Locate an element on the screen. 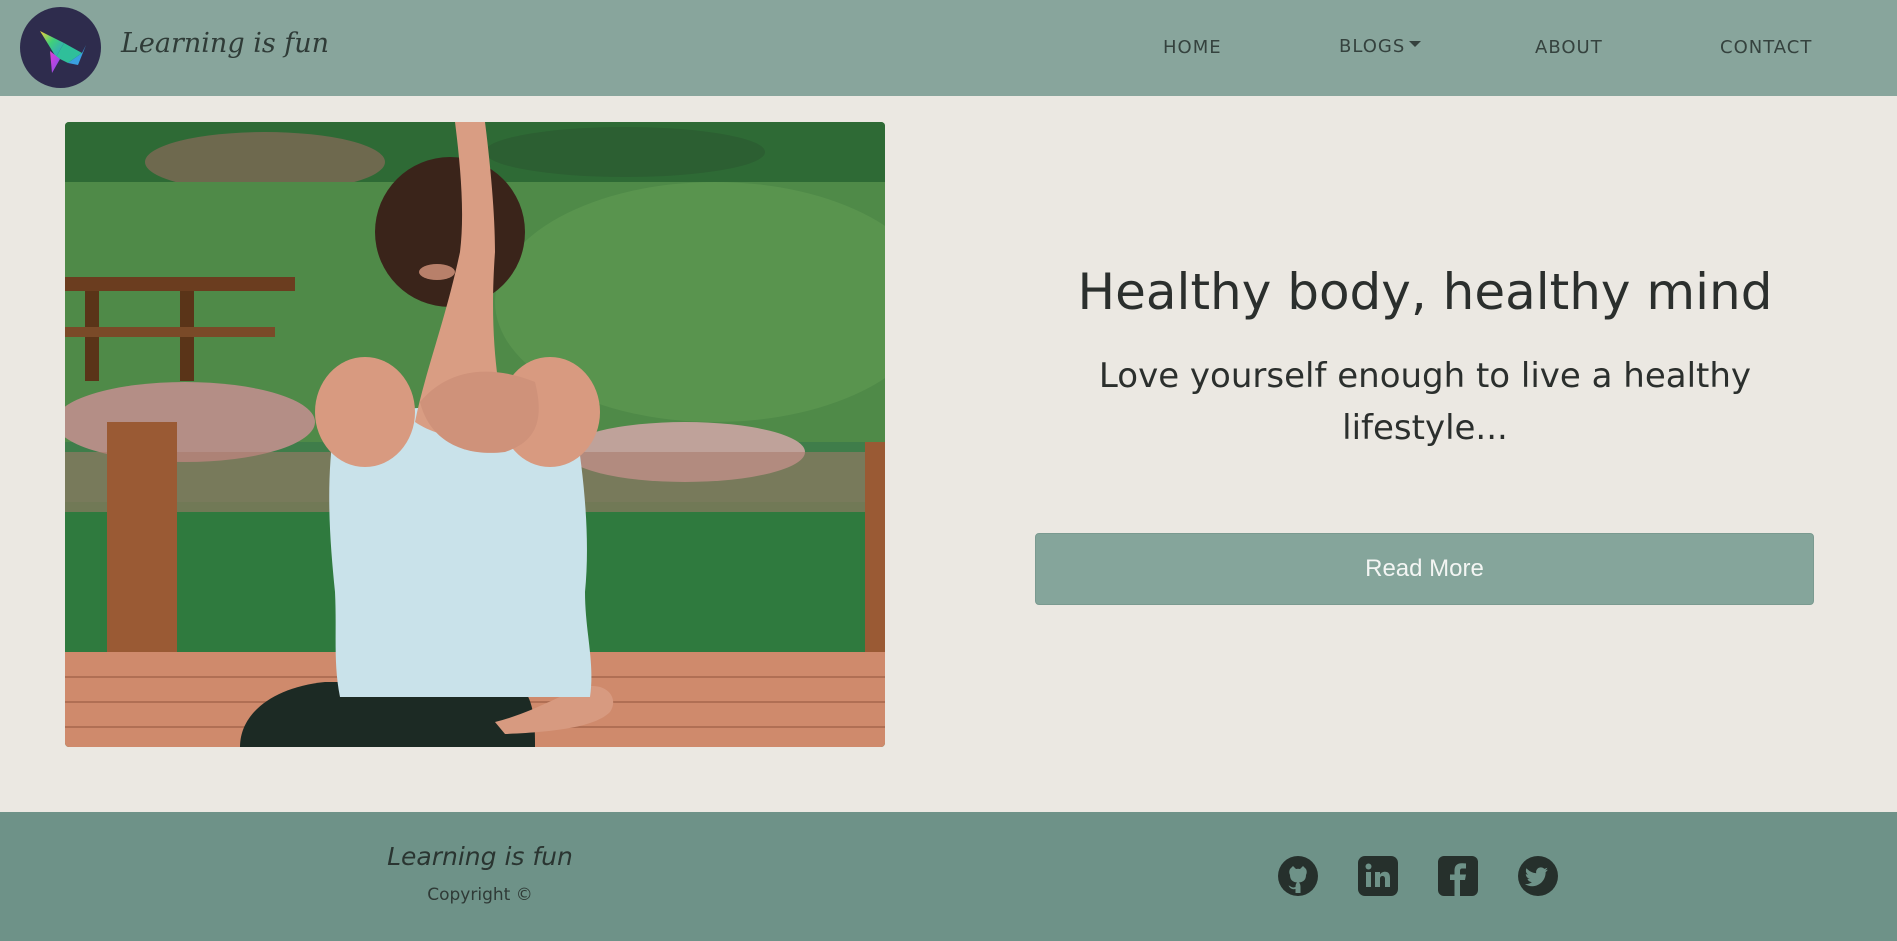 Image resolution: width=1897 pixels, height=941 pixels. site-brand: Learning is fun is located at coordinates (225, 43).